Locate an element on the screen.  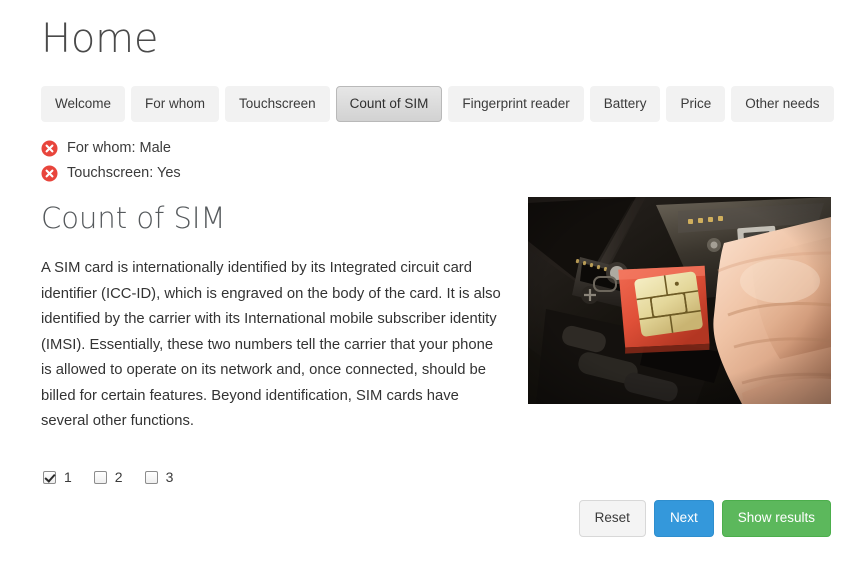
option-3: 3 is located at coordinates (159, 477).